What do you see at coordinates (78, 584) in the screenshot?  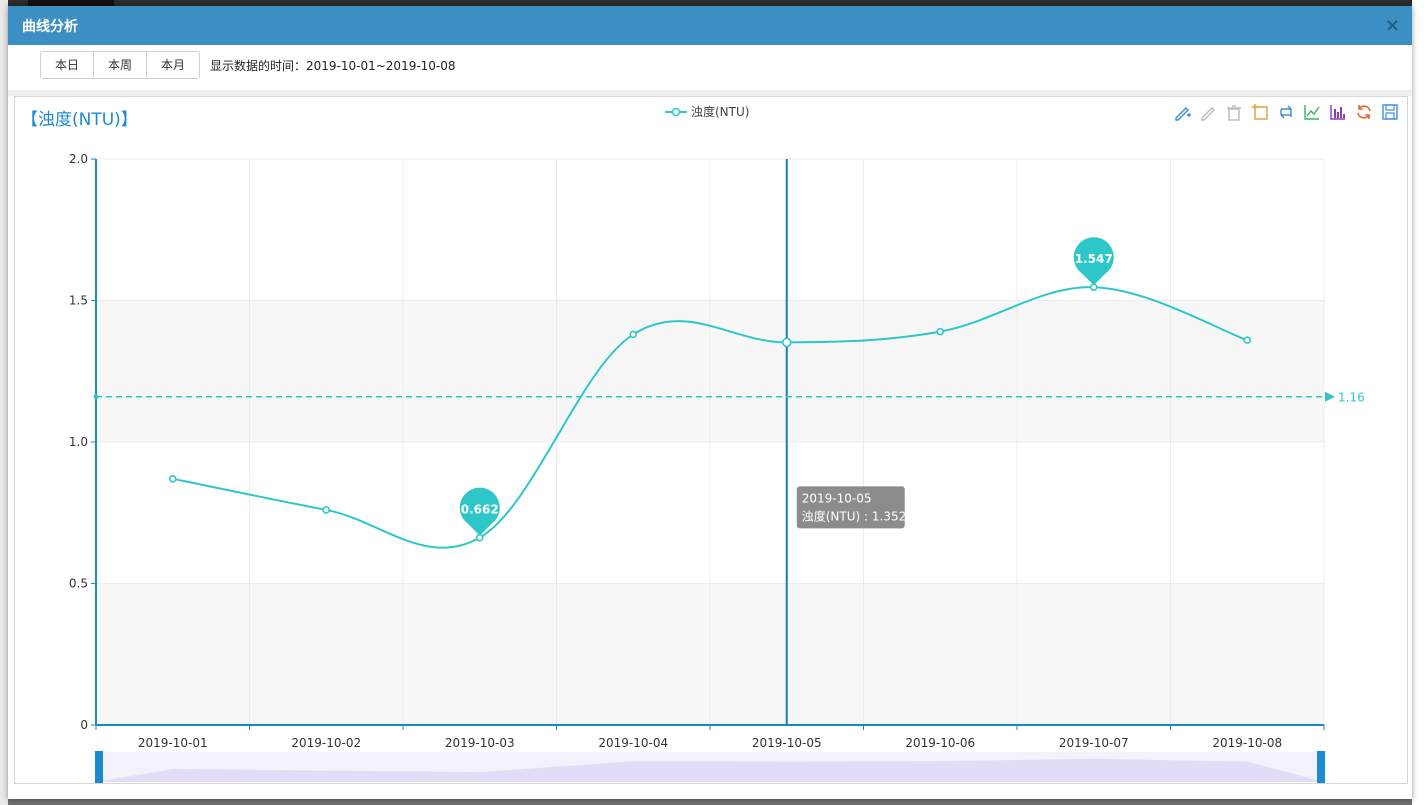 I see `y-tick-label: 0.5` at bounding box center [78, 584].